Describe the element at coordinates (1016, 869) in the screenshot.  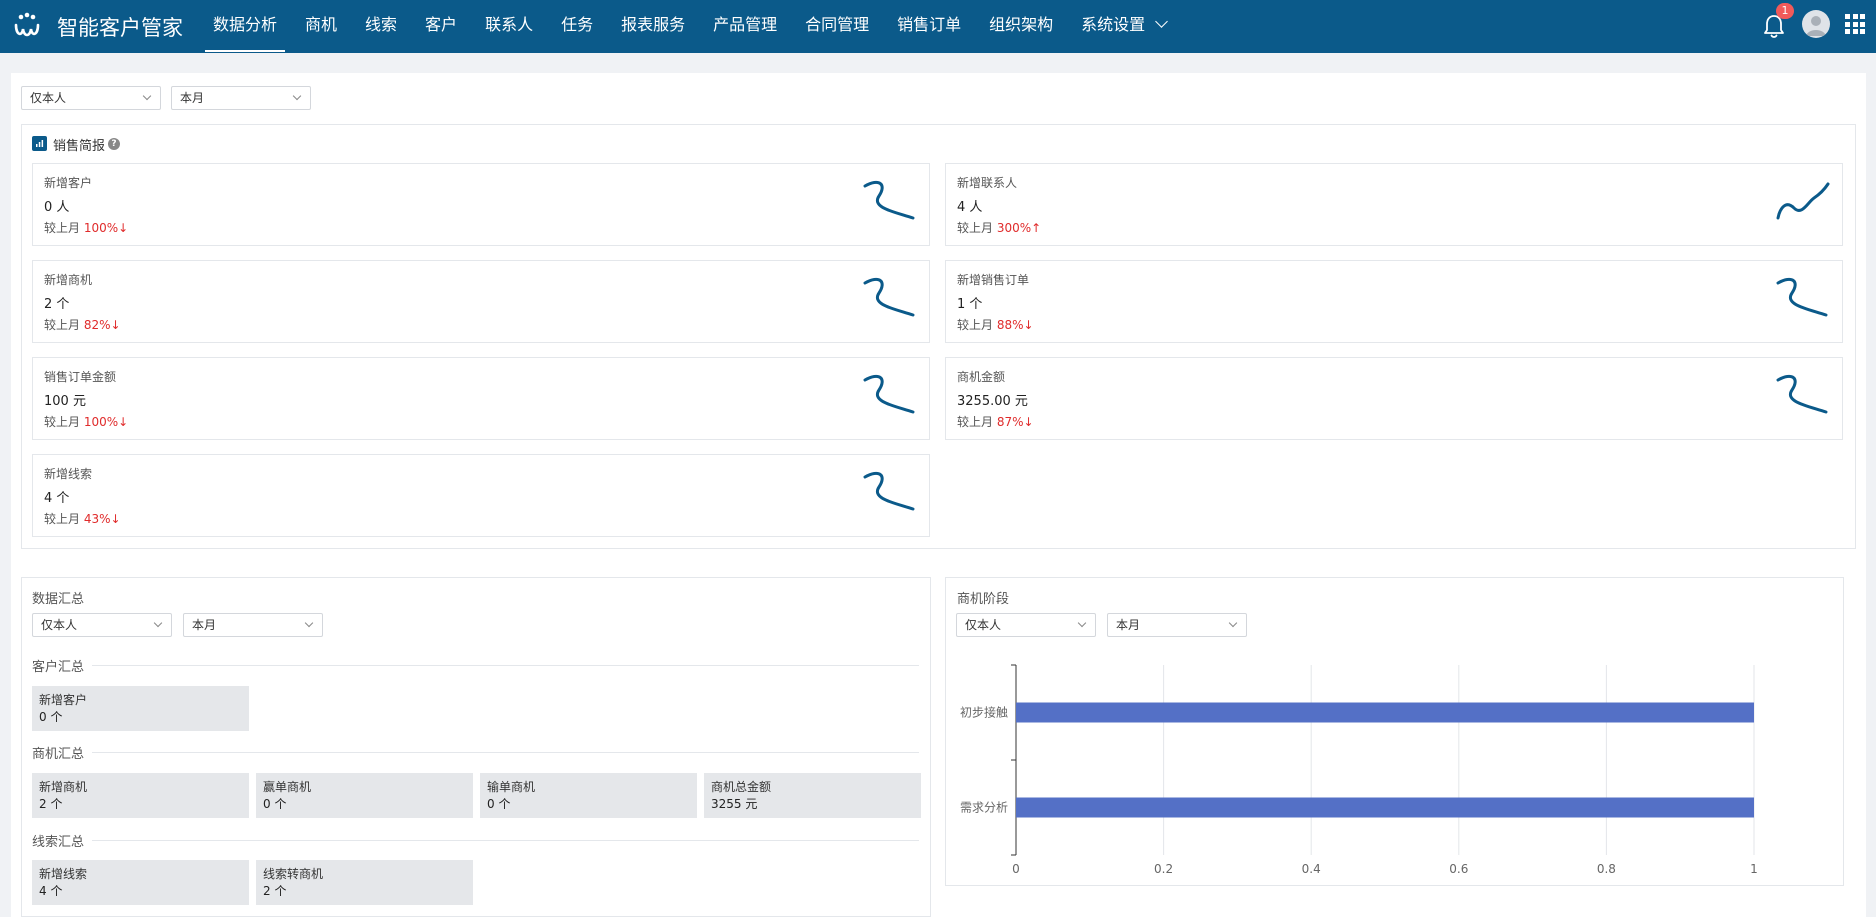
I see `x-tick-label: 0` at that location.